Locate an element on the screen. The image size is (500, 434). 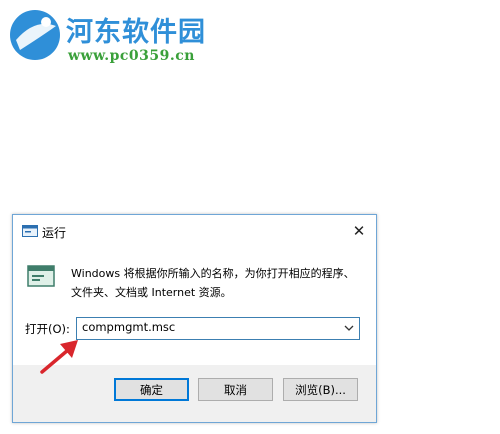
open-label: 打开(O): is located at coordinates (47, 329).